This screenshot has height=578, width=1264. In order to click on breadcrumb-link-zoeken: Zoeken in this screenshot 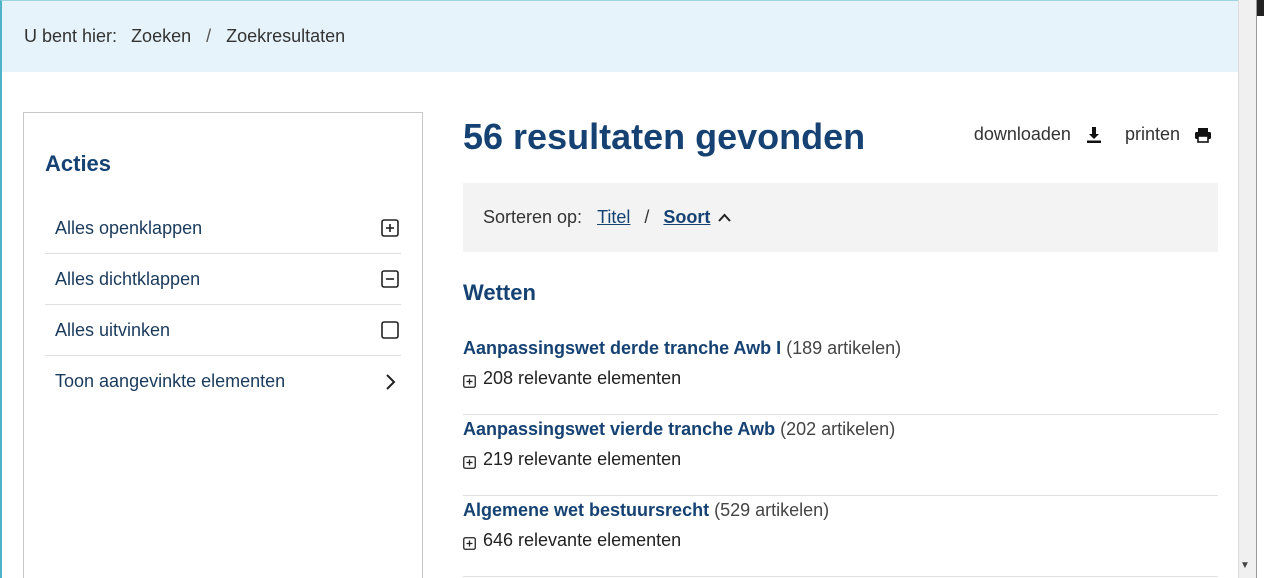, I will do `click(161, 36)`.